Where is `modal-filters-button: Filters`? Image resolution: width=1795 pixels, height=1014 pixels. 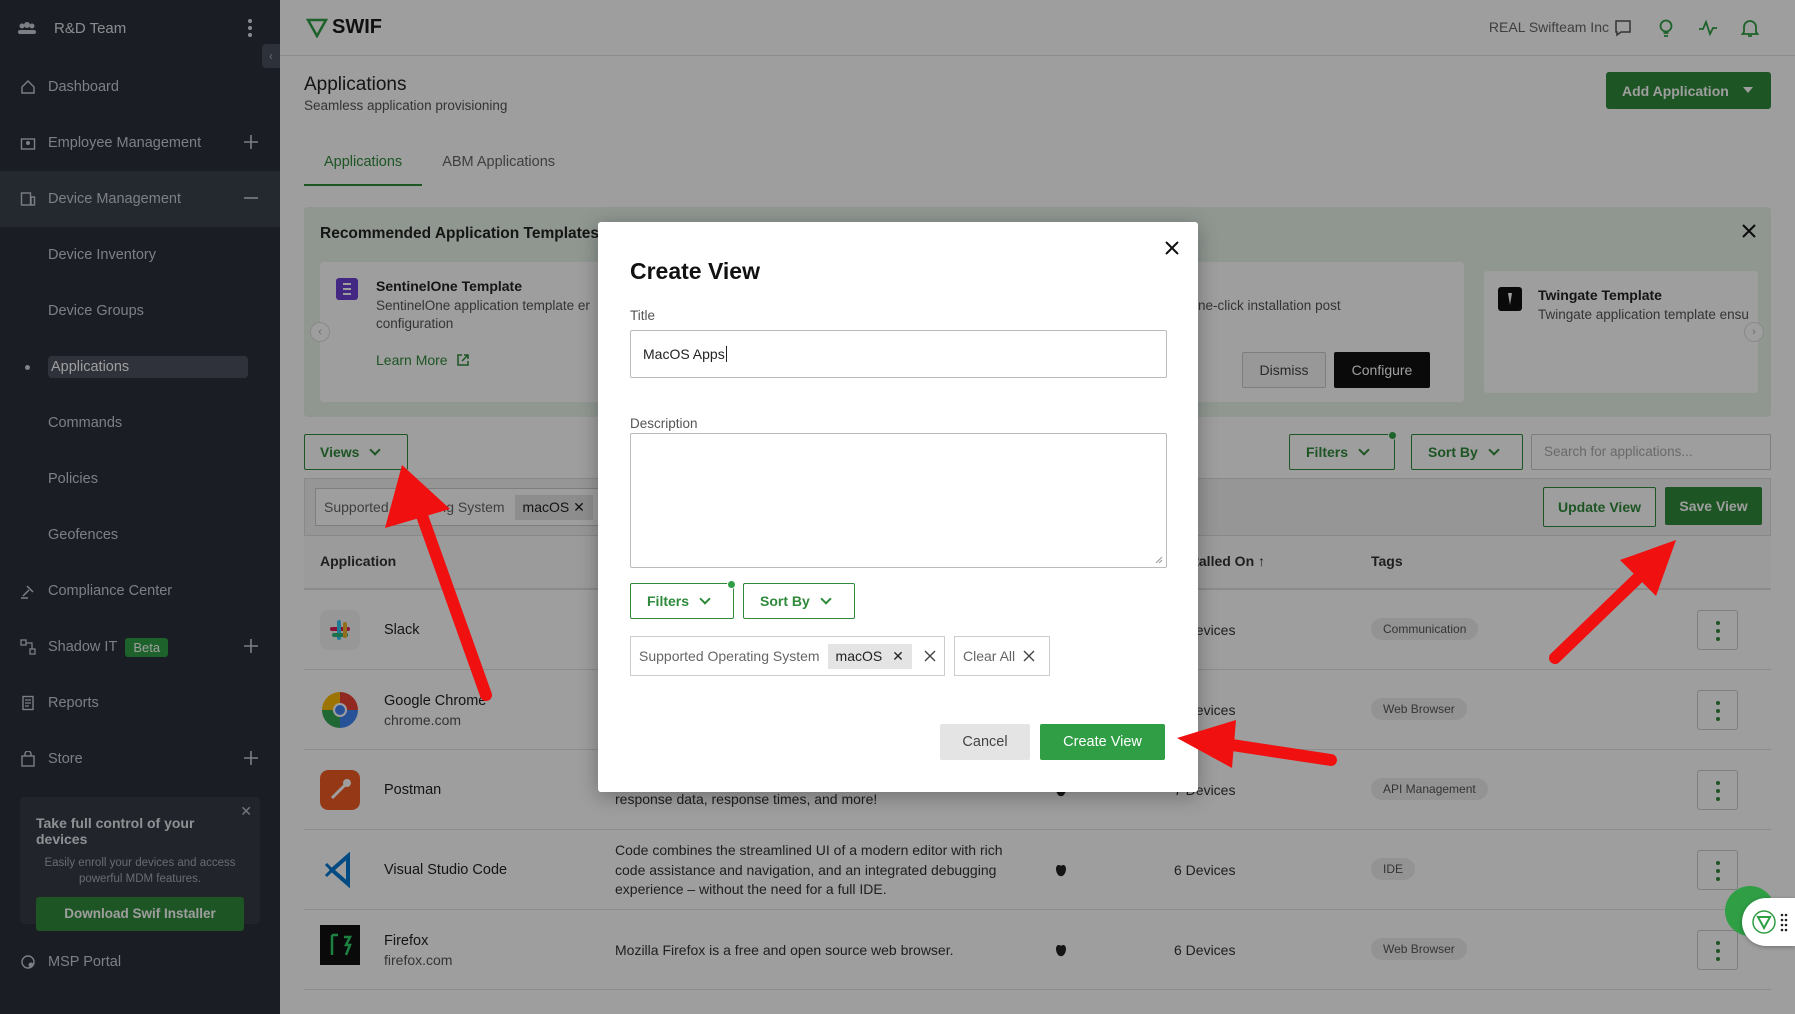
modal-filters-button: Filters is located at coordinates (682, 601).